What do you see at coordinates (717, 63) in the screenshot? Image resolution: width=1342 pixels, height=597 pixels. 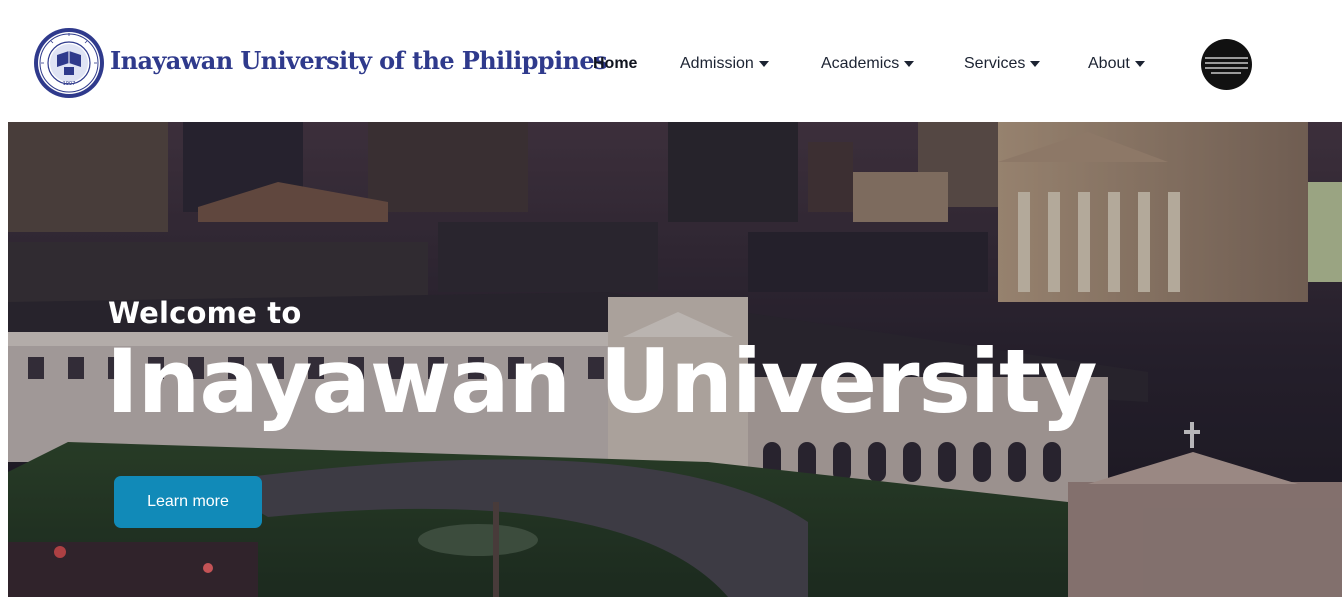 I see `nav-admission-label: Admission` at bounding box center [717, 63].